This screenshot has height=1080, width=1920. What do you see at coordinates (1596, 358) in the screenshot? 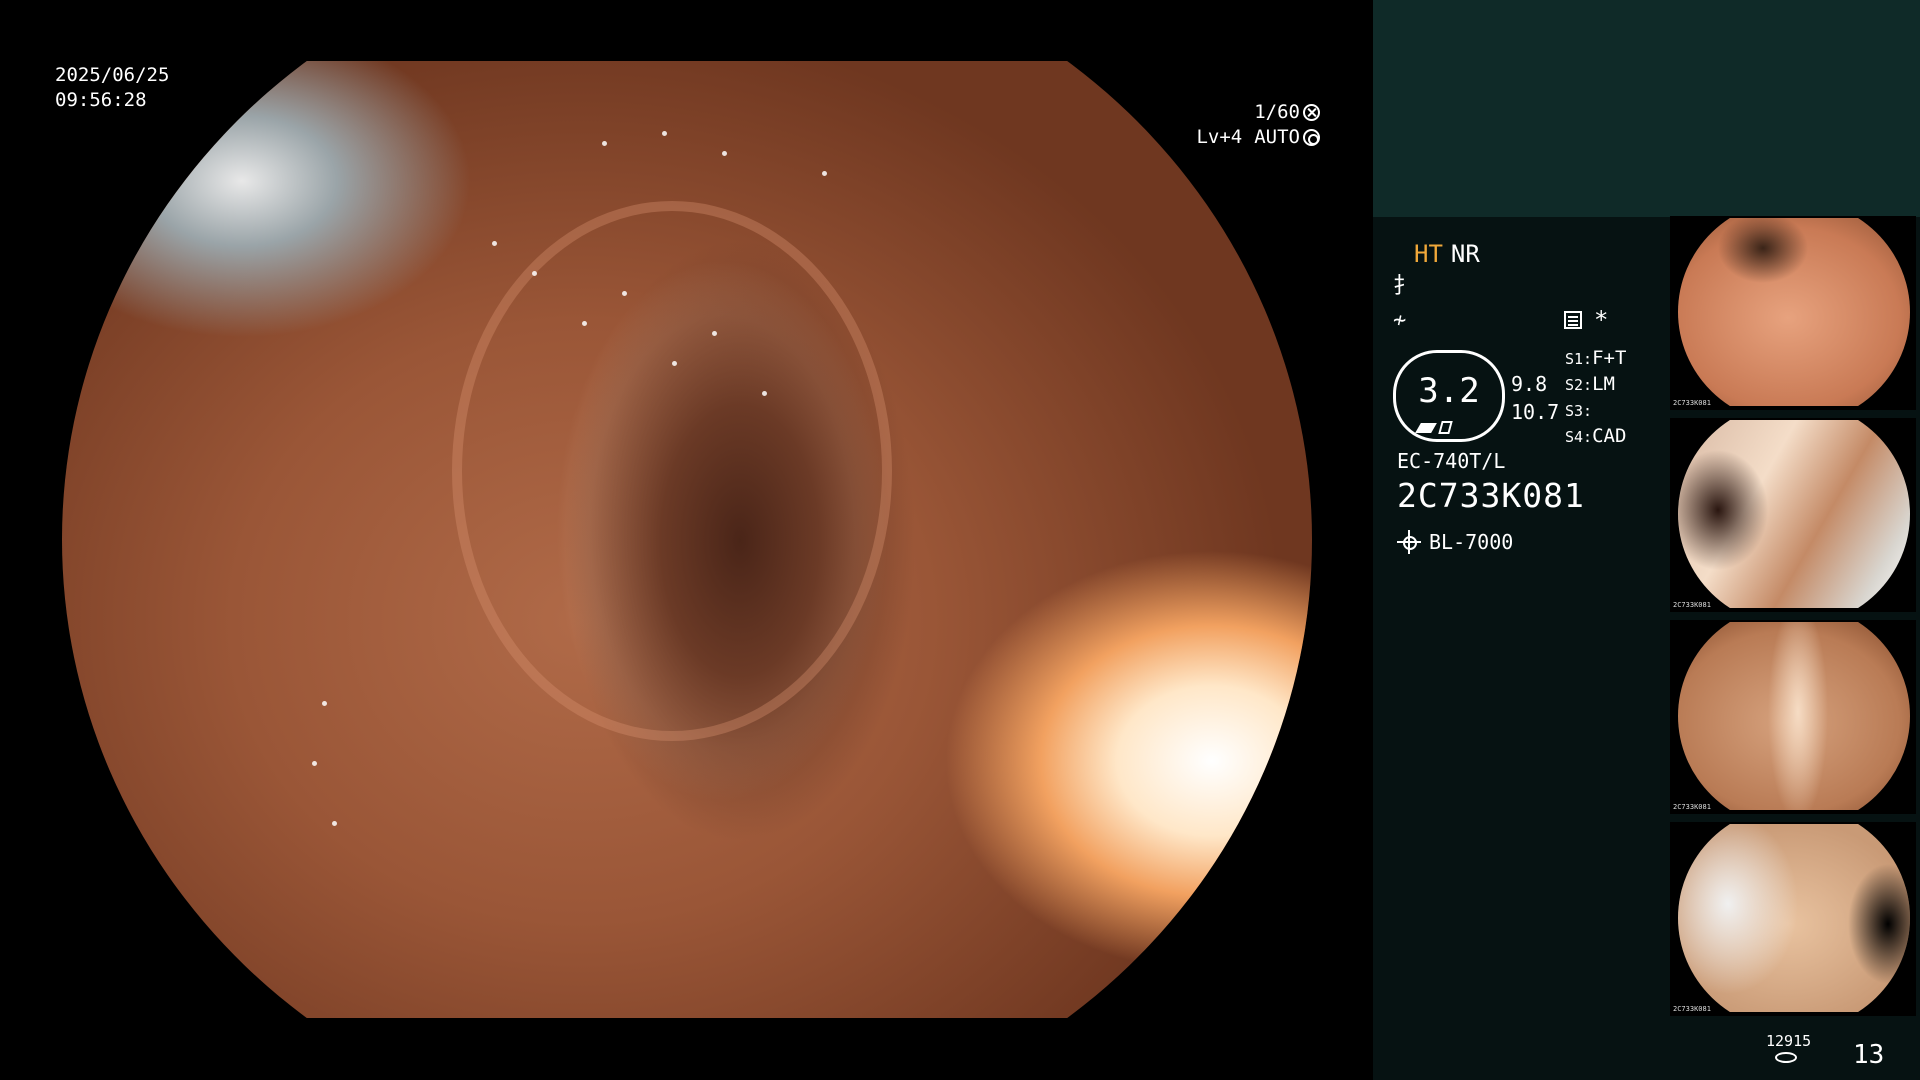
I see `switch-row: S1:F+T` at bounding box center [1596, 358].